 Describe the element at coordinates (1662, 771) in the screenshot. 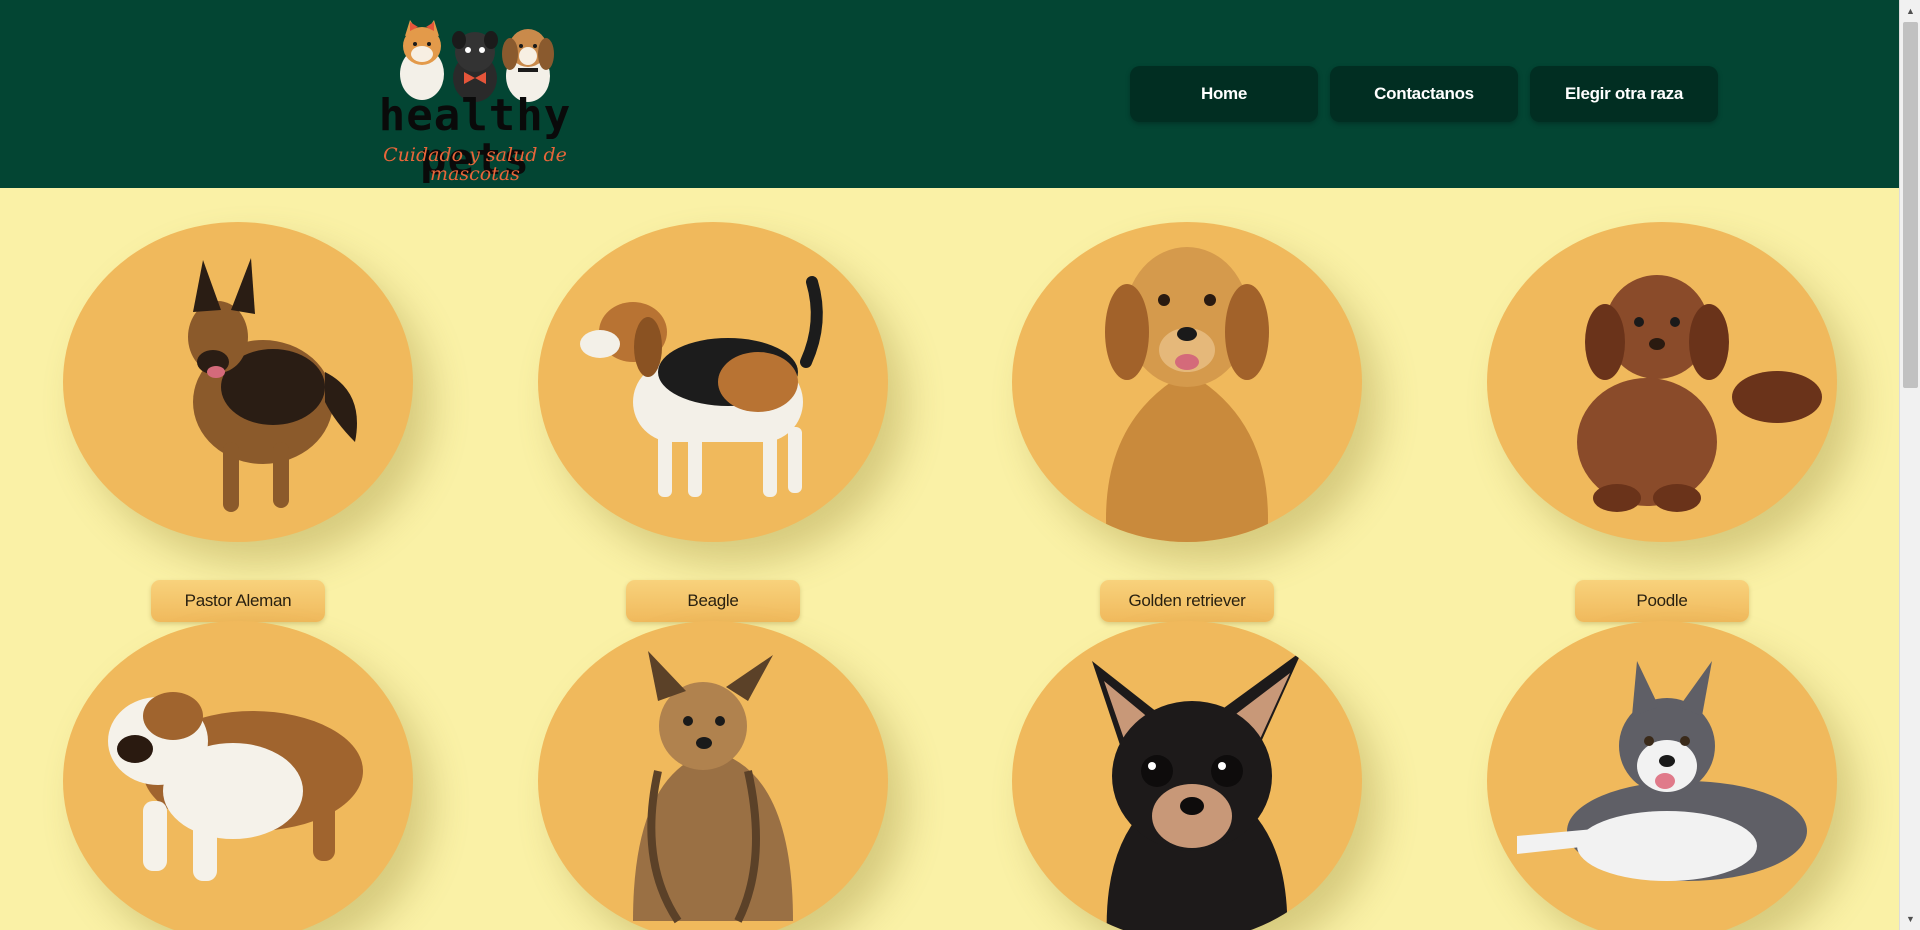

I see `husky-icon` at that location.